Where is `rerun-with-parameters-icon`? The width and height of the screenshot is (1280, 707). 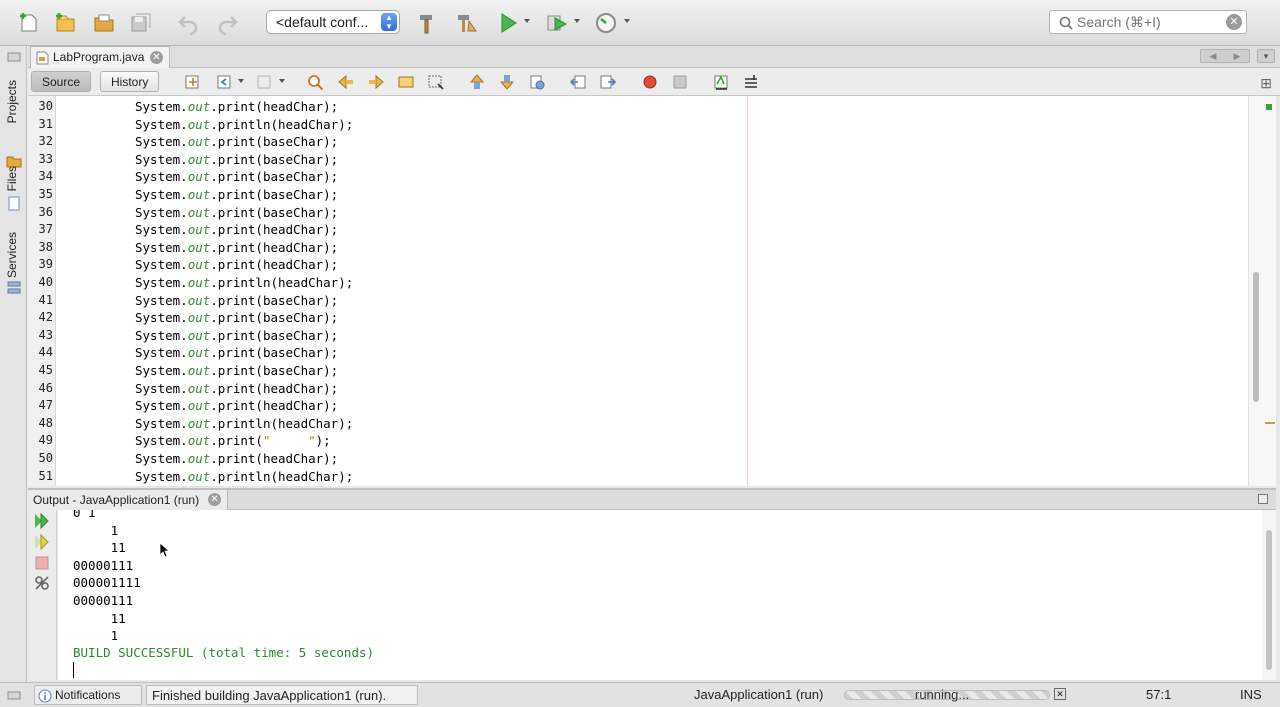 rerun-with-parameters-icon is located at coordinates (42, 542).